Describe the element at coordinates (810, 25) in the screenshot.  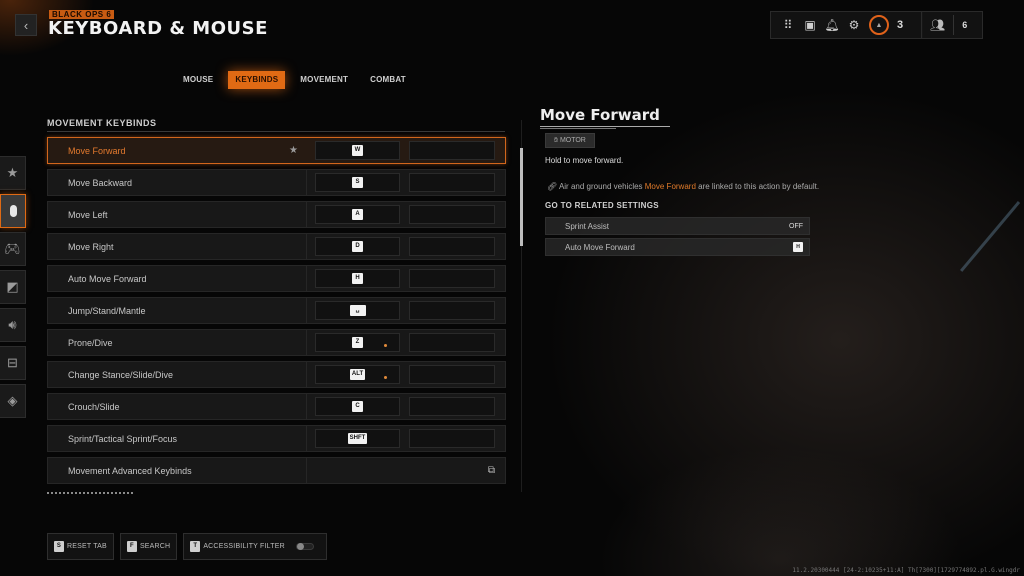
I see `barracks-icon: ▣` at that location.